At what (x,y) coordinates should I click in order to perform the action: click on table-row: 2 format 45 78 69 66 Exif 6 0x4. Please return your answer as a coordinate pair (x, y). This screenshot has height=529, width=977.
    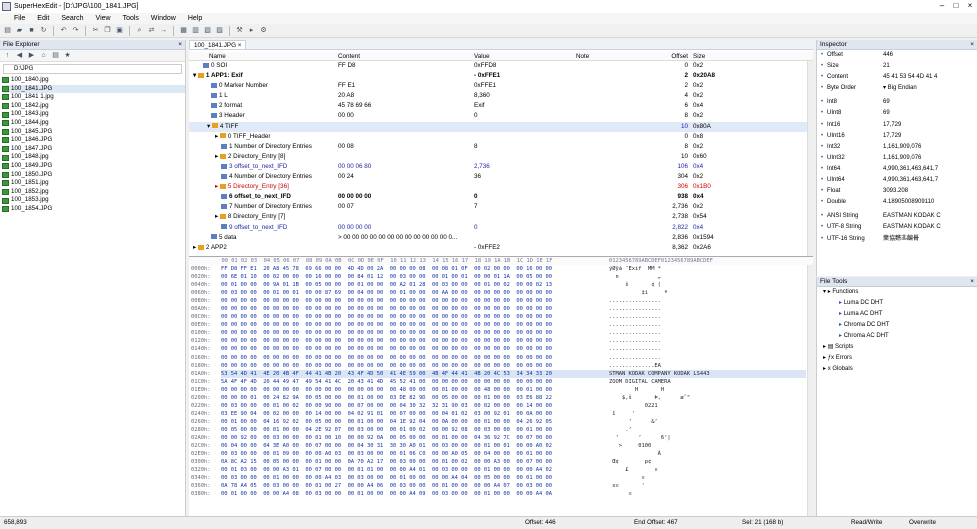
    Looking at the image, I should click on (501, 106).